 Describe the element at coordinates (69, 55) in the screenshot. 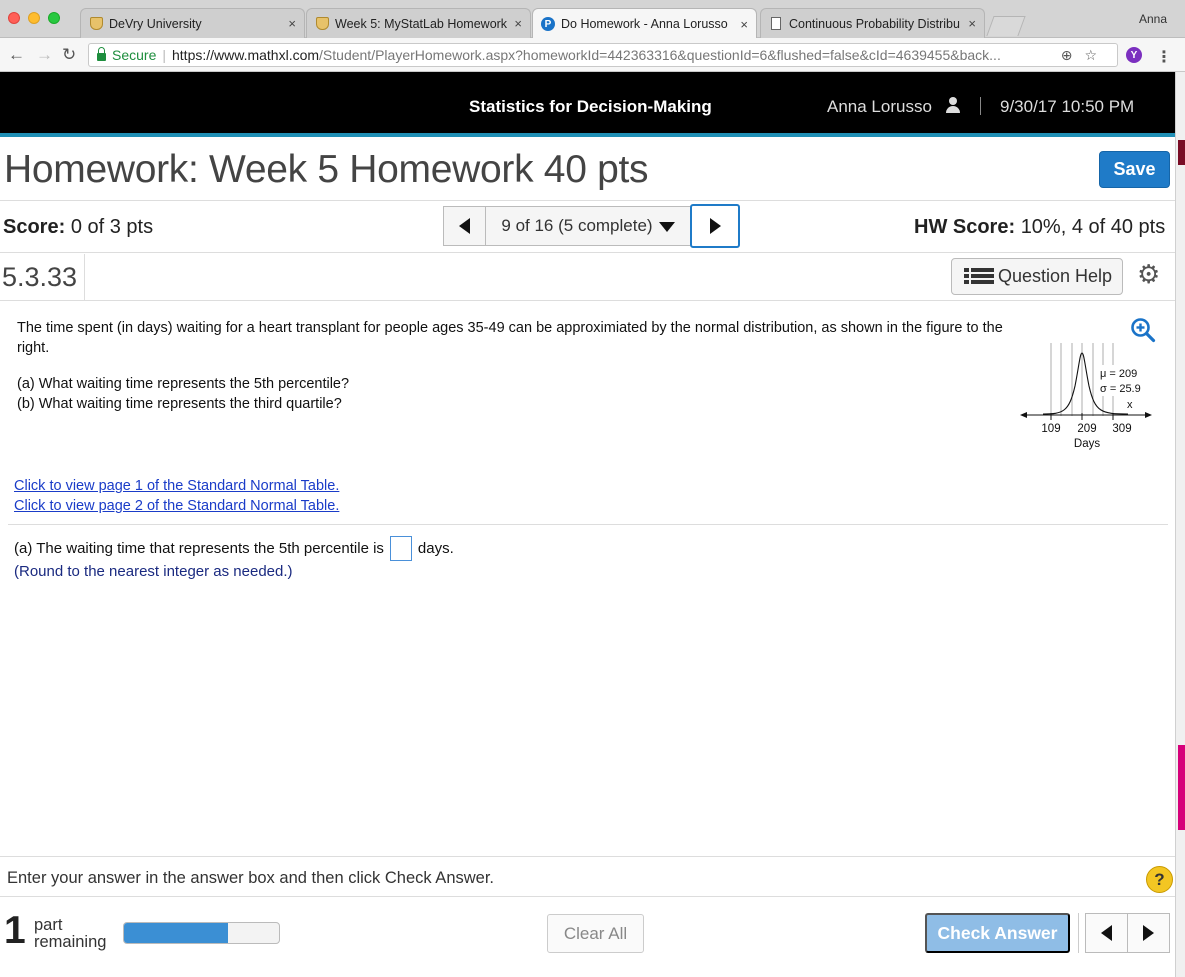

I see `reload-icon: ↻` at that location.